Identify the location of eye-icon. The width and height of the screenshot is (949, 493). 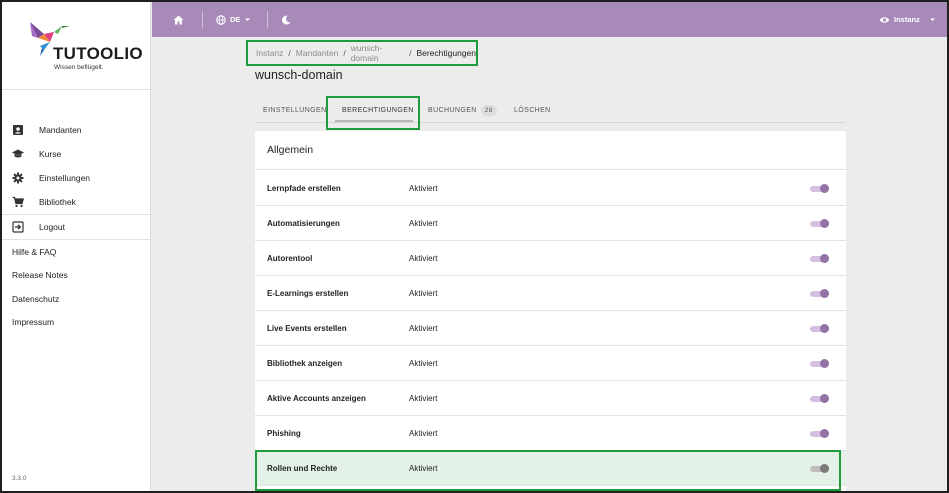
(884, 19).